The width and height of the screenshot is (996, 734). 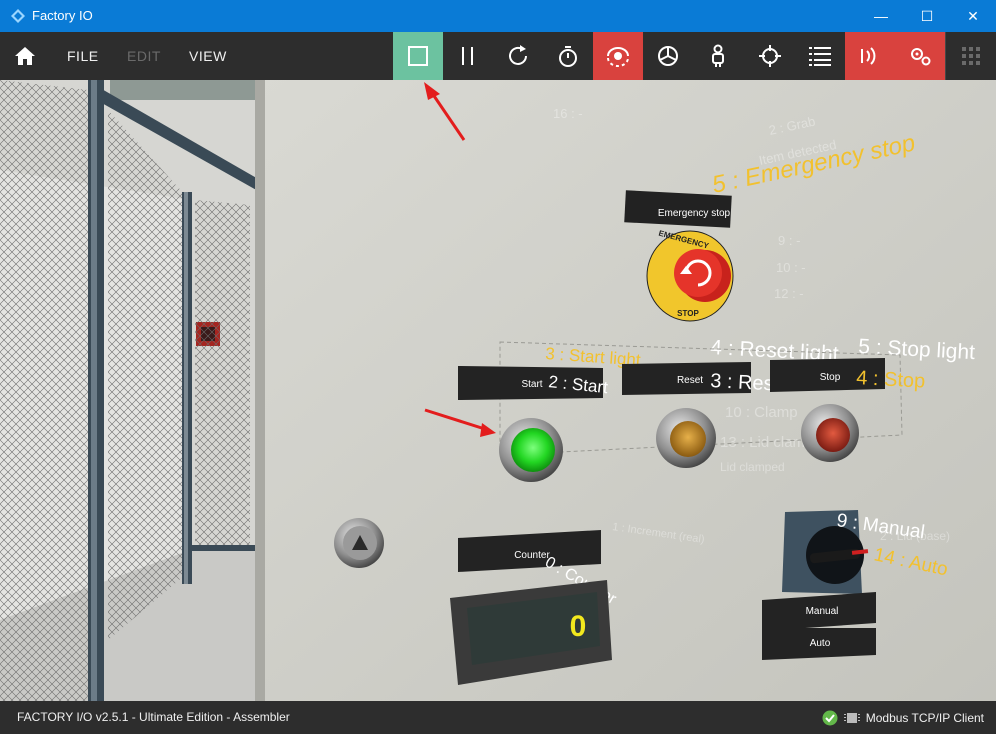 I want to click on counter-plate-label: Counter, so click(x=532, y=555).